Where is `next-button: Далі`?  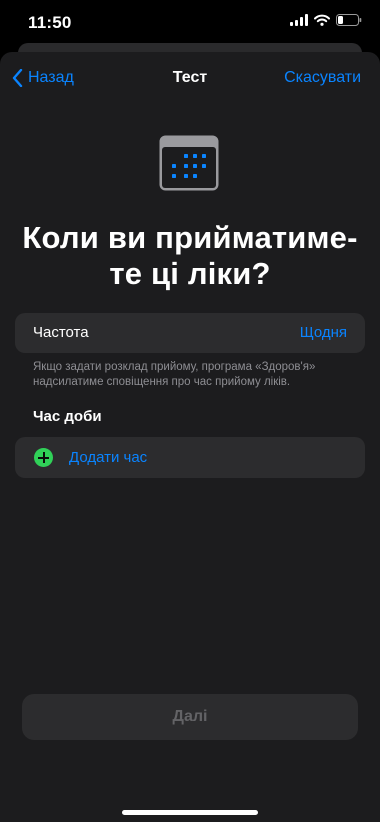
next-button: Далі is located at coordinates (190, 717).